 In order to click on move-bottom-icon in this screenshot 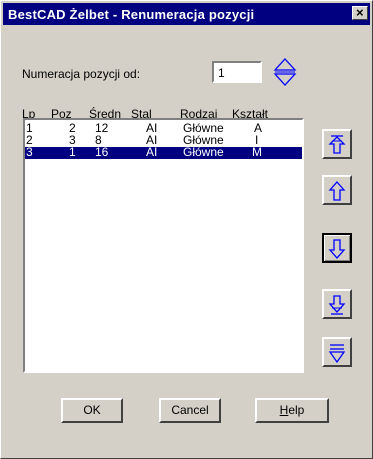, I will do `click(337, 305)`.